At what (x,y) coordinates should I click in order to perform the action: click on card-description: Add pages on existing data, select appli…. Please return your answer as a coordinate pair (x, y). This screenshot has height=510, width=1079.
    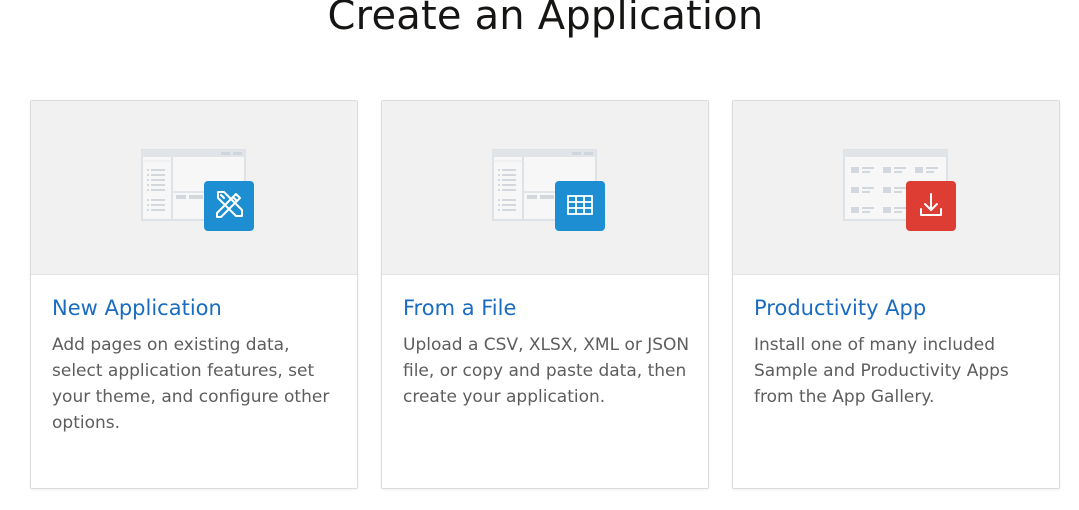
    Looking at the image, I should click on (191, 384).